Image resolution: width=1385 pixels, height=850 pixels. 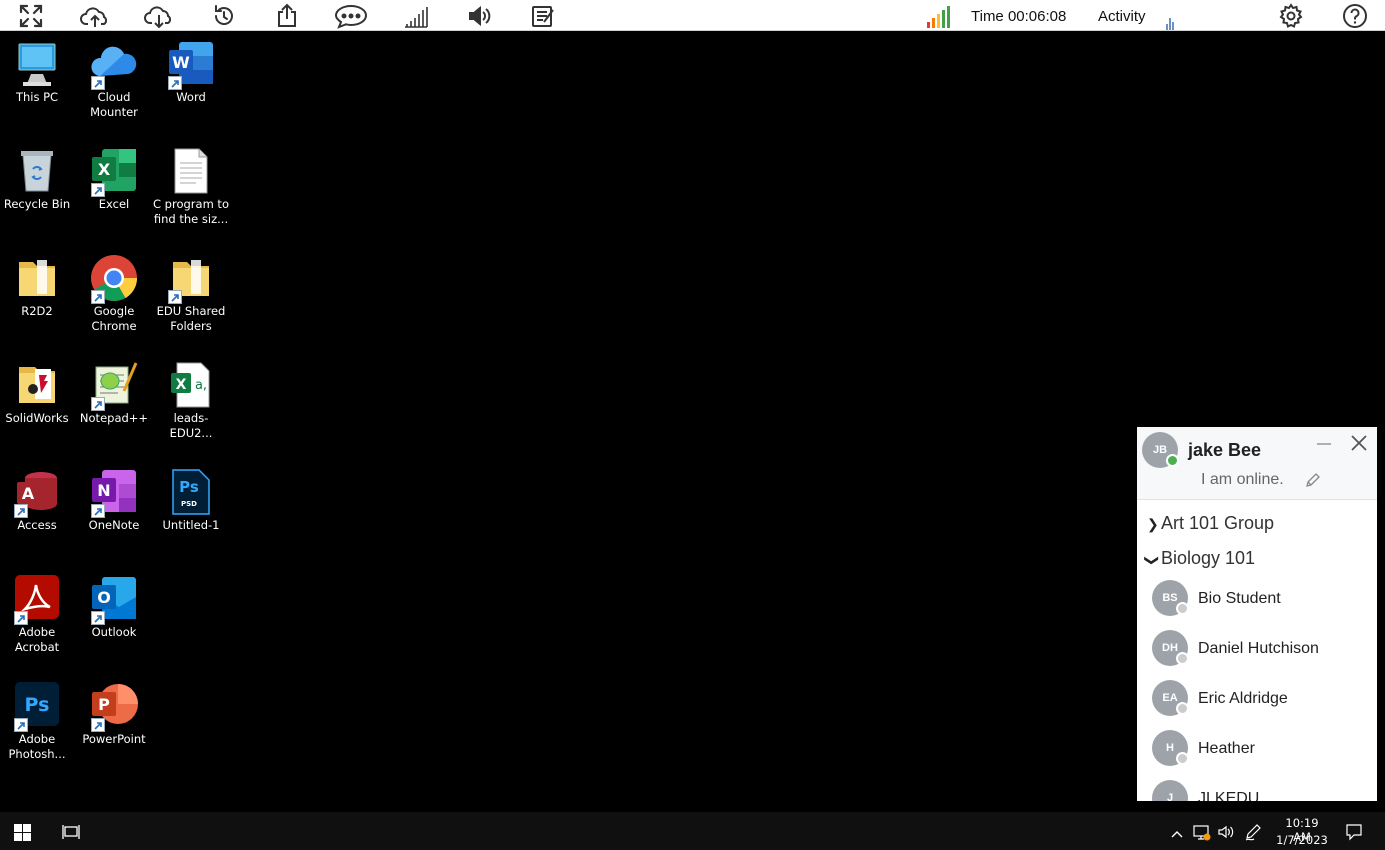 What do you see at coordinates (189, 487) in the screenshot?
I see `svg-text: Ps` at bounding box center [189, 487].